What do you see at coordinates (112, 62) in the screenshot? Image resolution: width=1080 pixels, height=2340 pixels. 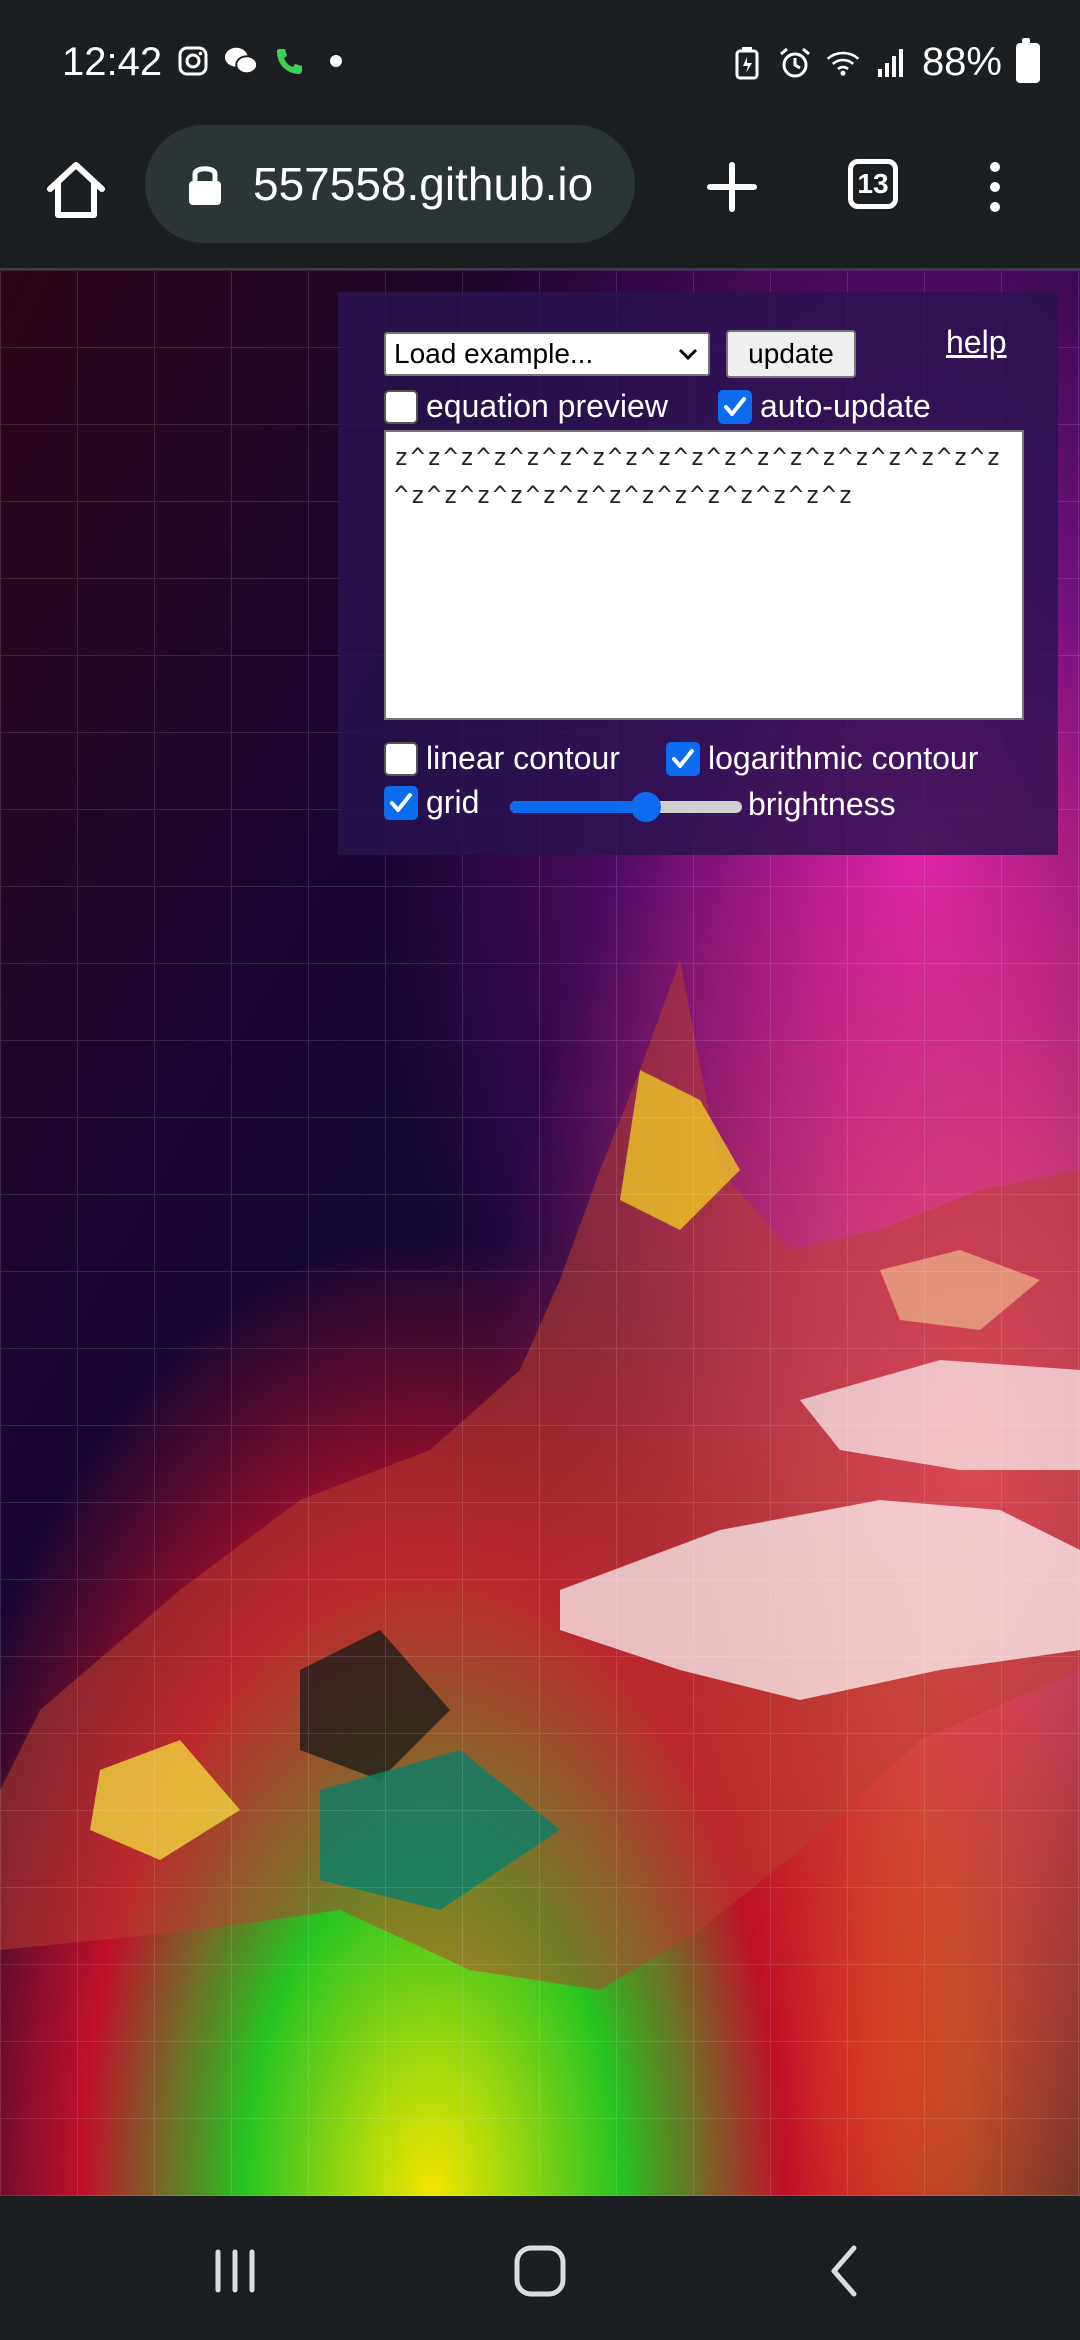 I see `status-time: 12:42` at bounding box center [112, 62].